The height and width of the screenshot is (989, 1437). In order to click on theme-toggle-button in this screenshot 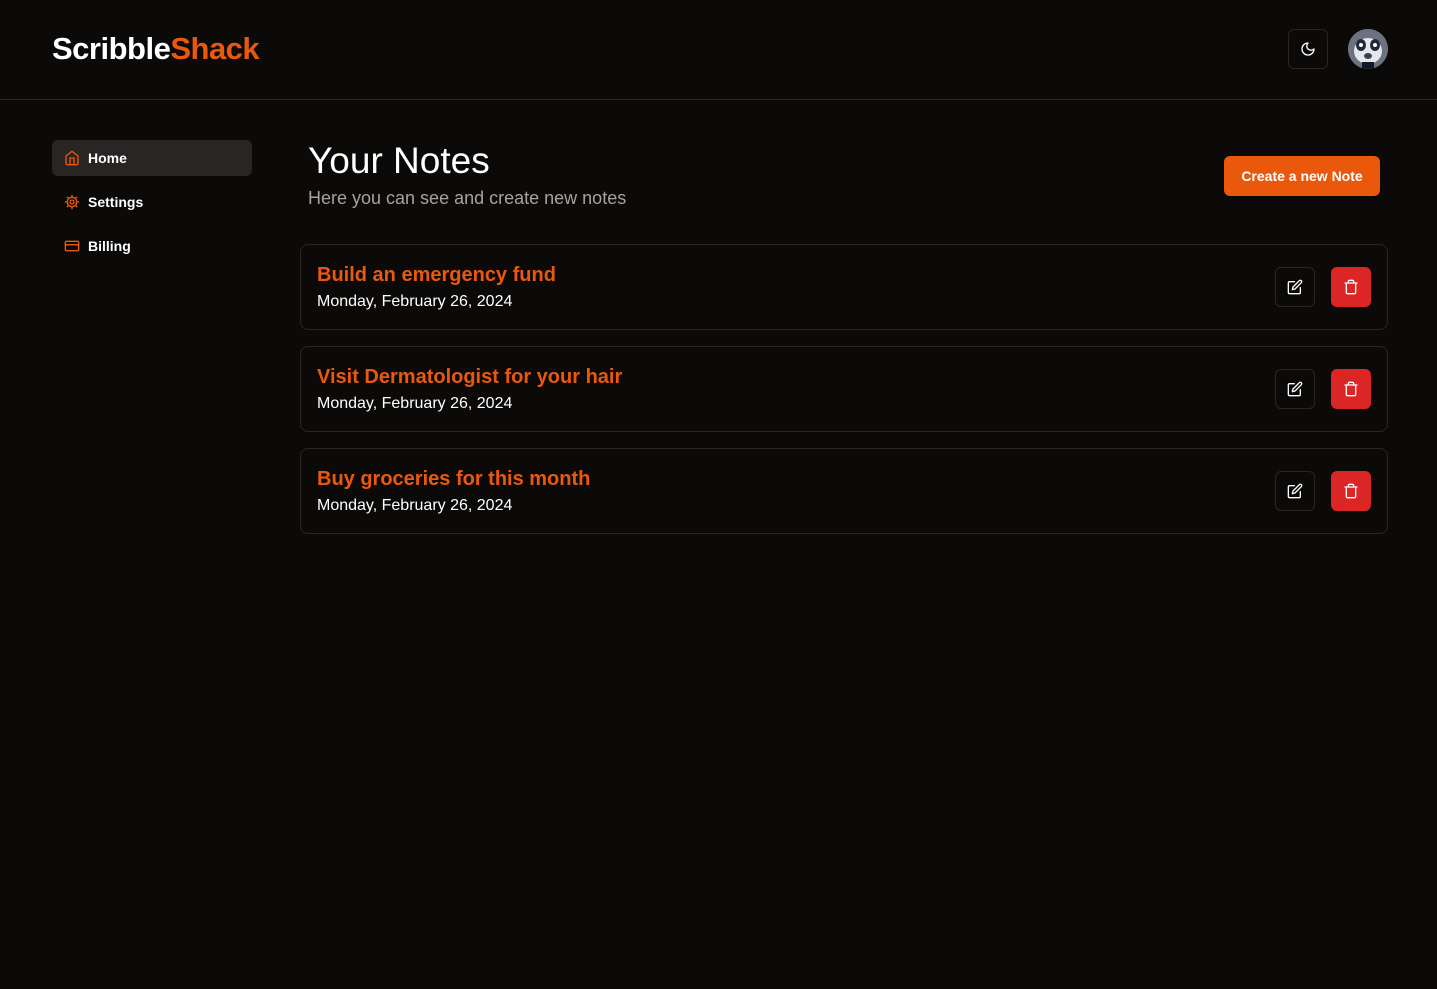, I will do `click(1308, 49)`.